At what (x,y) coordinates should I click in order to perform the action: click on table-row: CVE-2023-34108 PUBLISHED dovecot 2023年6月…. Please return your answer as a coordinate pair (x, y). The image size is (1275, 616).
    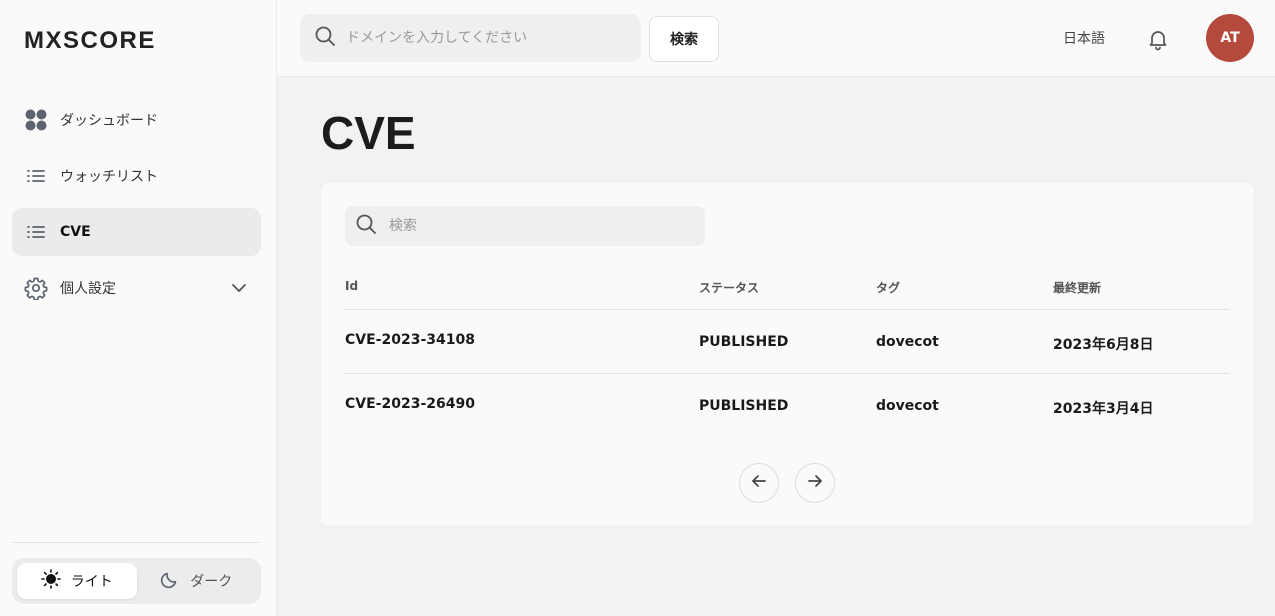
    Looking at the image, I should click on (787, 342).